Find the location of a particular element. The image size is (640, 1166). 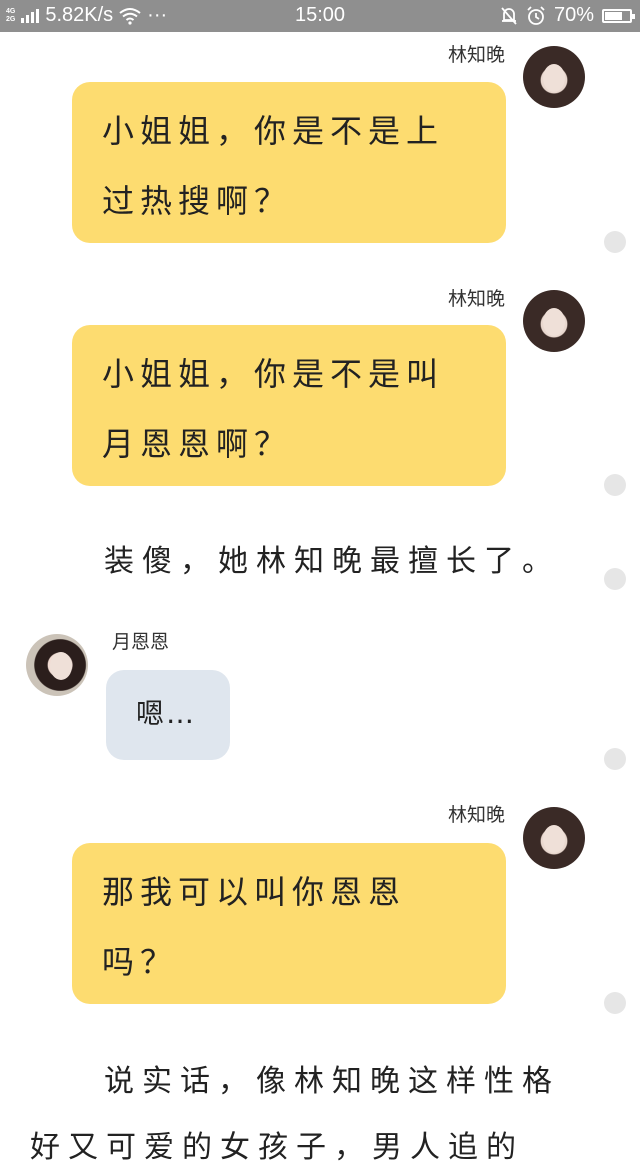

message-line: 那我可以叫你恩恩 is located at coordinates (254, 892).